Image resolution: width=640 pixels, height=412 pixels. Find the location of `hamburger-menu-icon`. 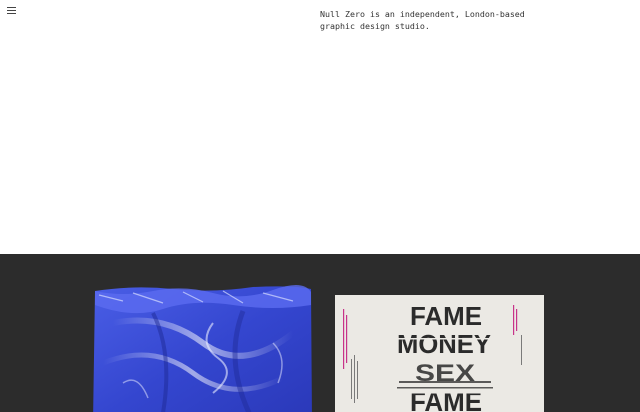

hamburger-menu-icon is located at coordinates (11, 10).